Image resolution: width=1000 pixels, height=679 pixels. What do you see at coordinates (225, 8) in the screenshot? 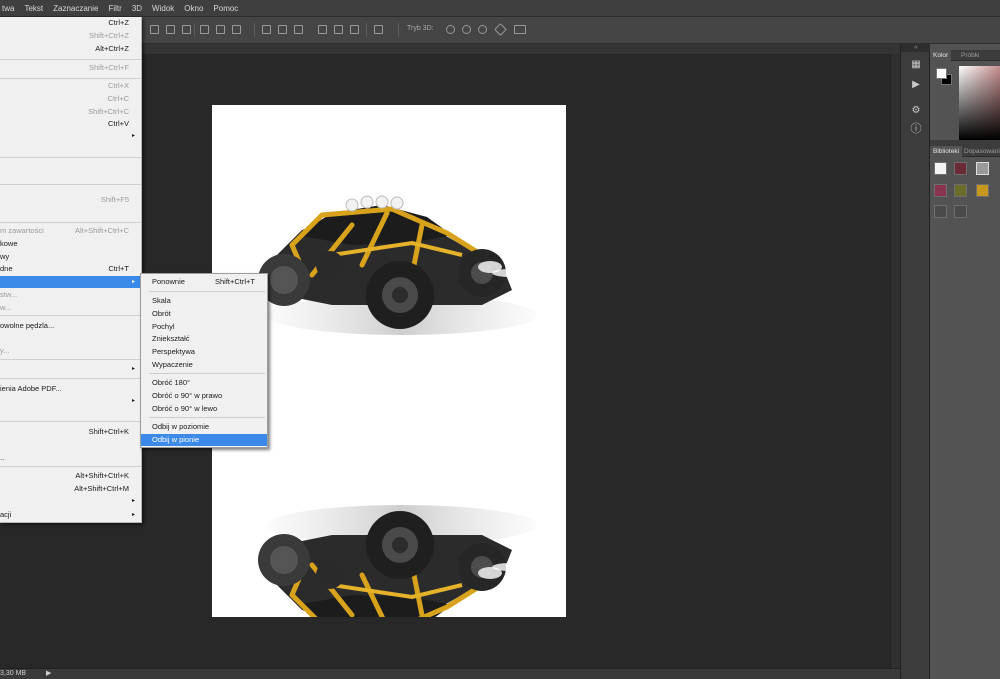
I see `menu-help: Pomoc` at bounding box center [225, 8].